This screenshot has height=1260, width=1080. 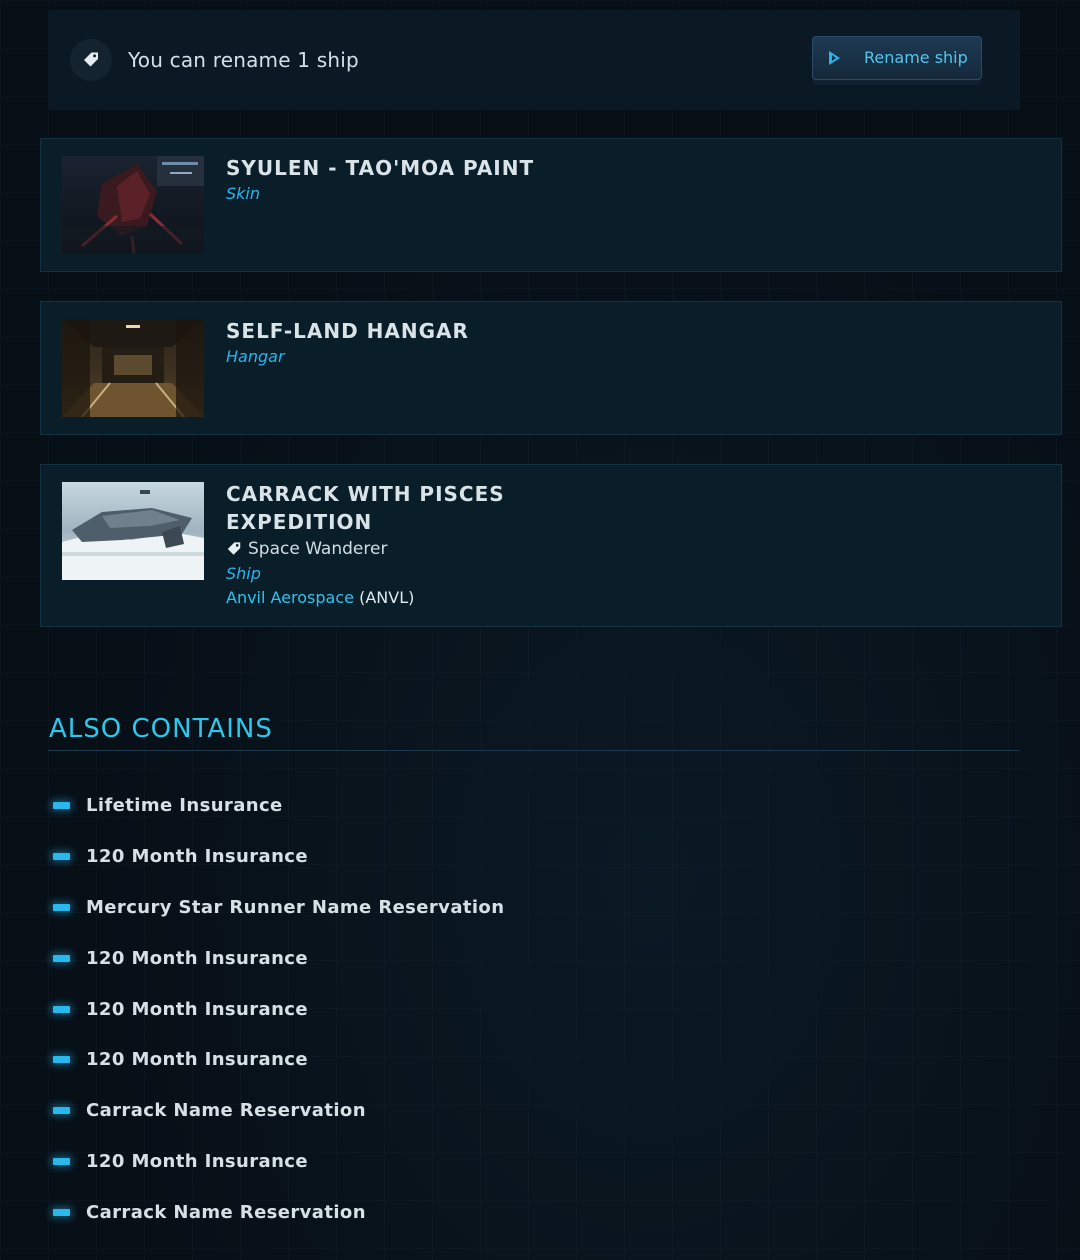 What do you see at coordinates (534, 60) in the screenshot?
I see `rename-banner: You can rename 1 ship Rename ship` at bounding box center [534, 60].